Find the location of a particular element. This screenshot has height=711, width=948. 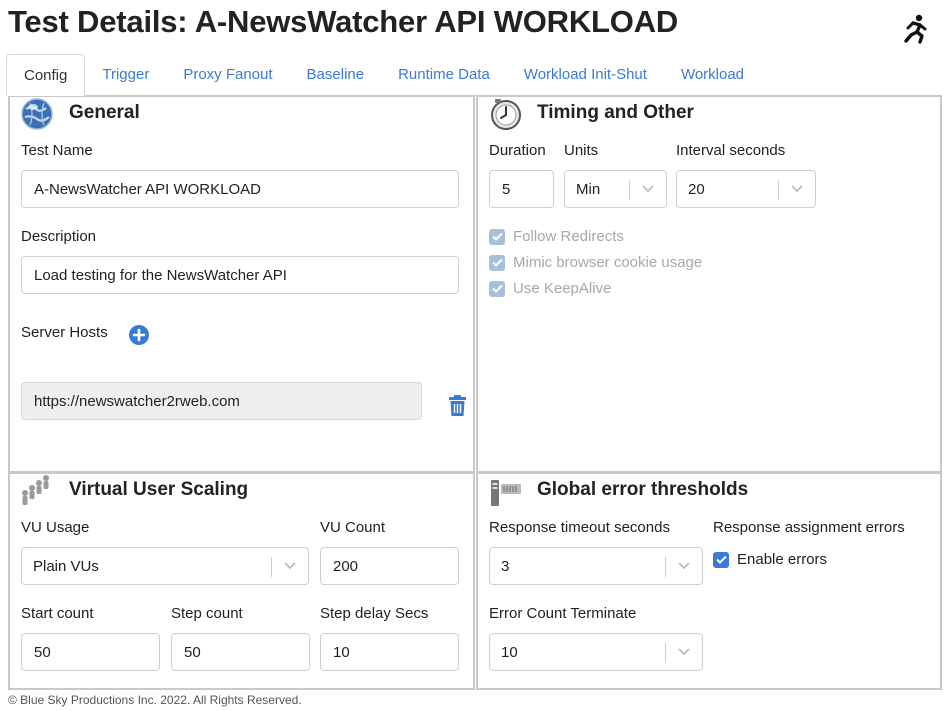

plus-circle-icon is located at coordinates (139, 335).